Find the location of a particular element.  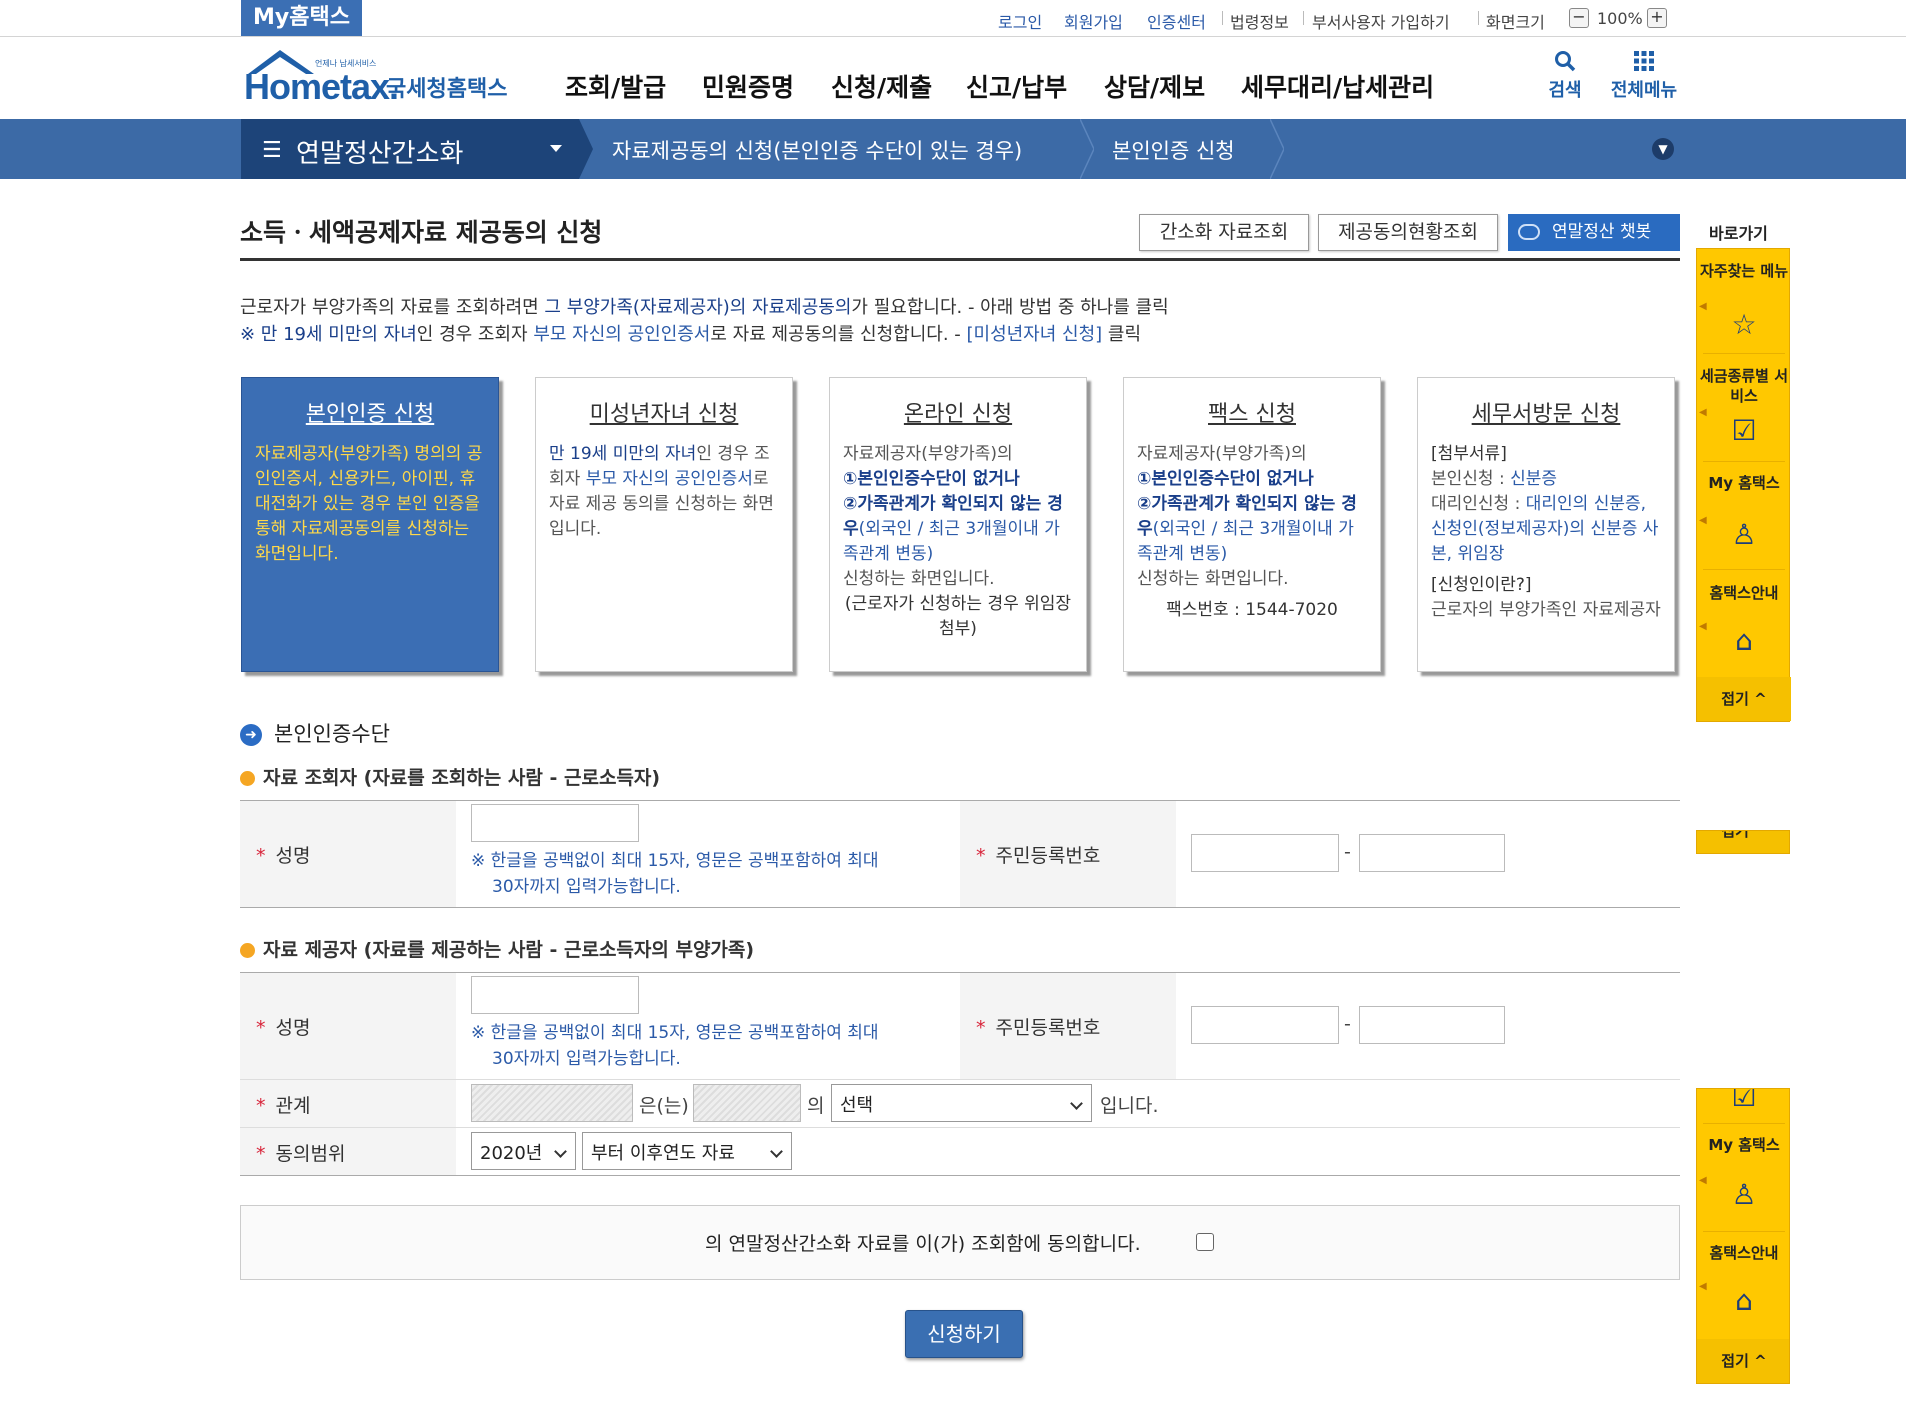

card-title: 미성년자녀 신청 is located at coordinates (664, 412).